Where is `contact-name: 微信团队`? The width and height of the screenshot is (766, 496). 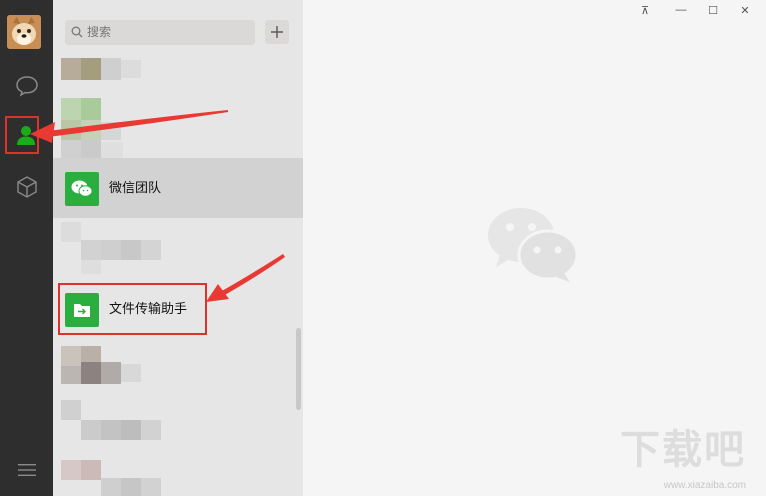 contact-name: 微信团队 is located at coordinates (135, 187).